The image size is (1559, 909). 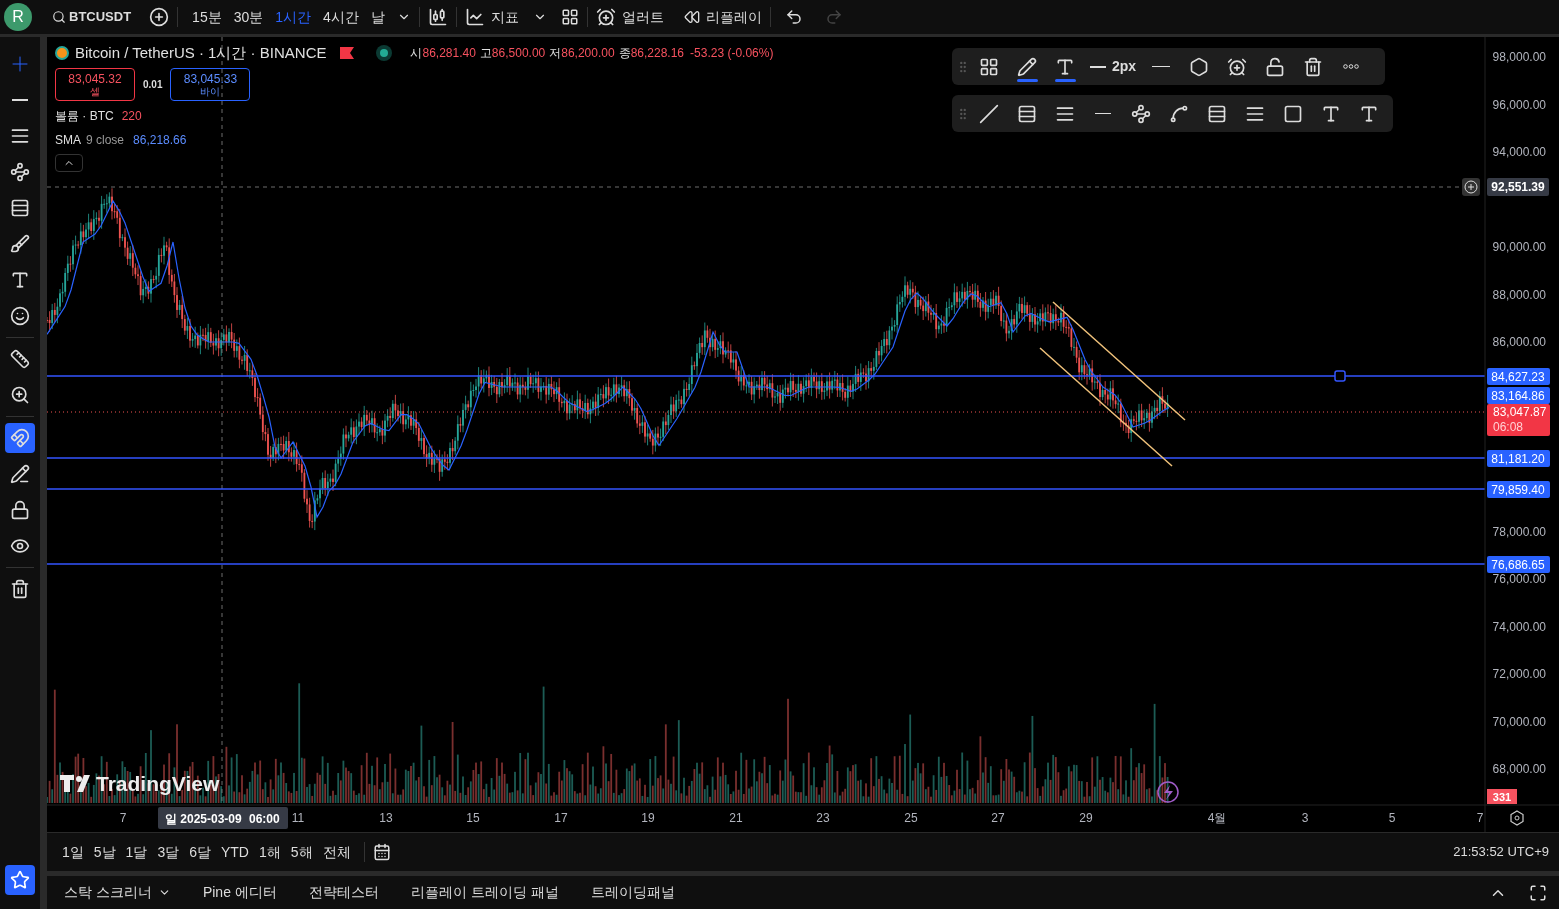 I want to click on line-width-button: 2px, so click(x=1113, y=66).